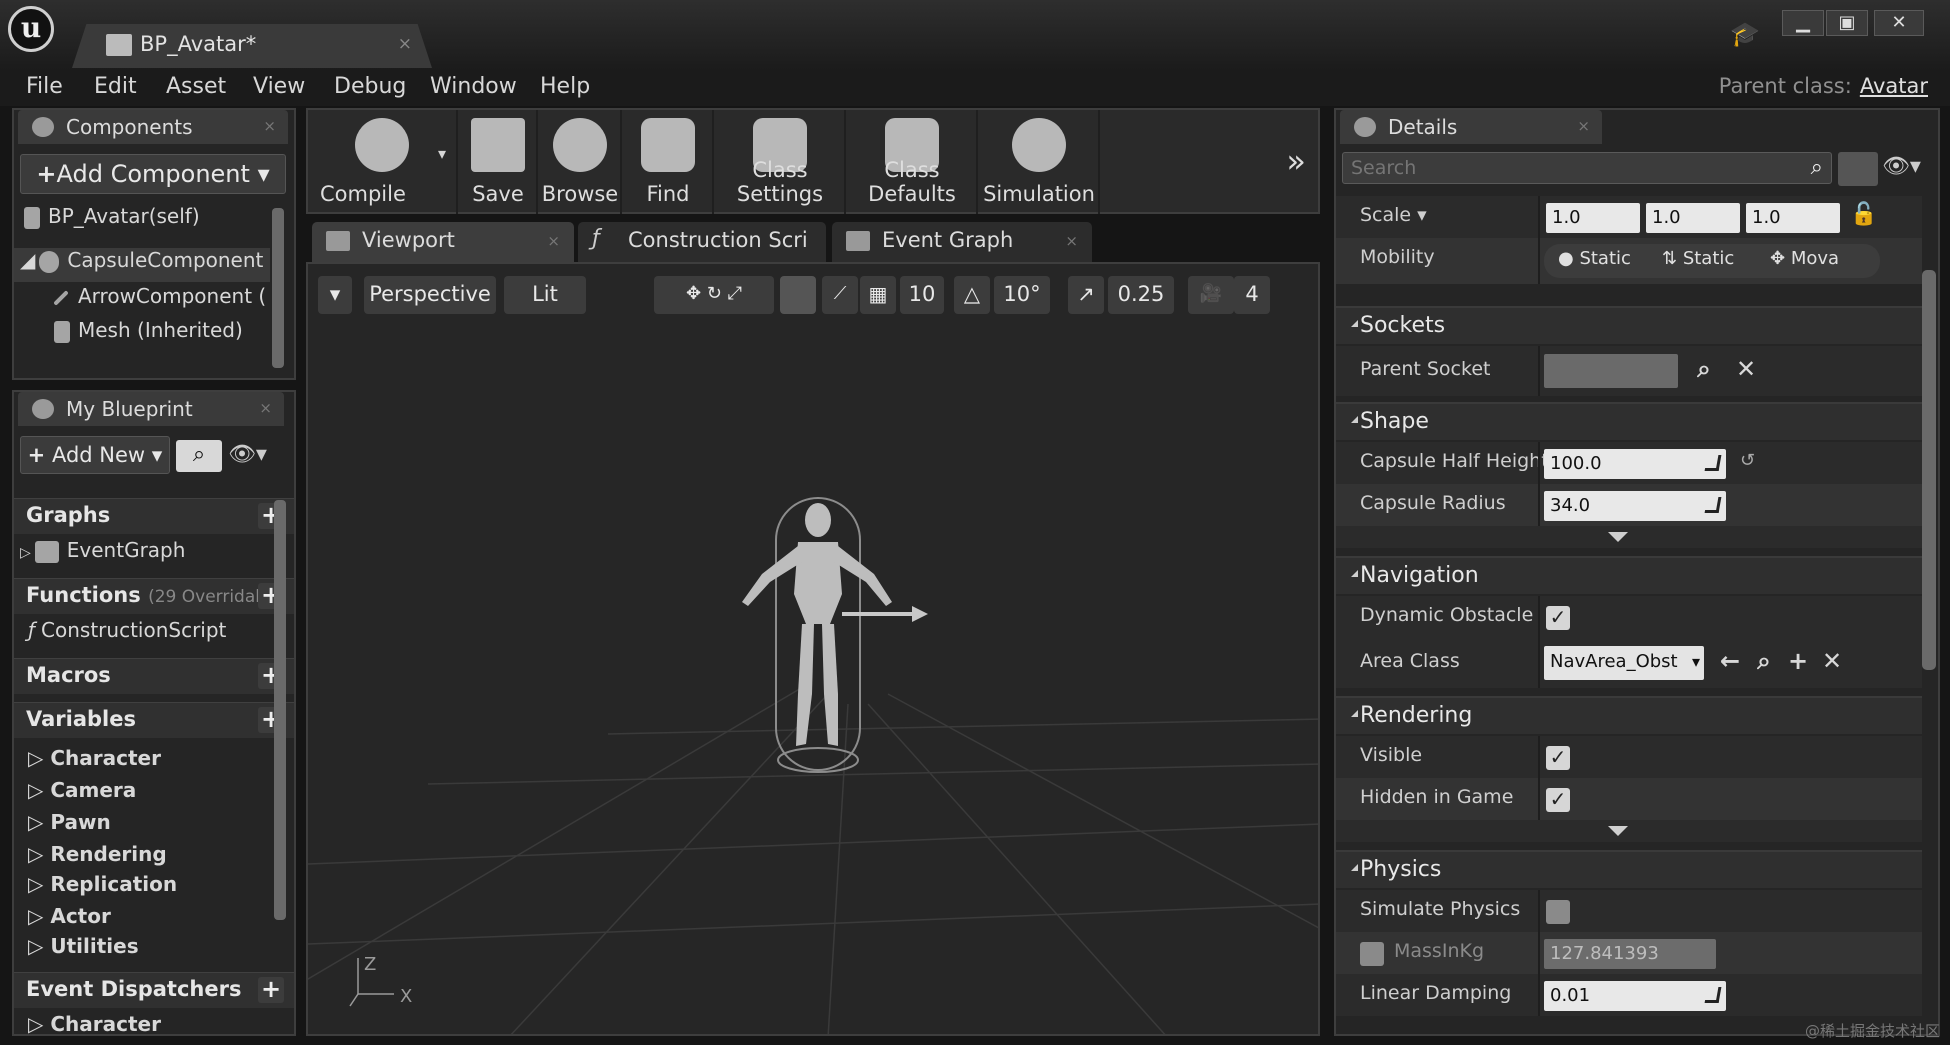 The width and height of the screenshot is (1950, 1045). I want to click on tab-viewport: Viewport ×, so click(443, 242).